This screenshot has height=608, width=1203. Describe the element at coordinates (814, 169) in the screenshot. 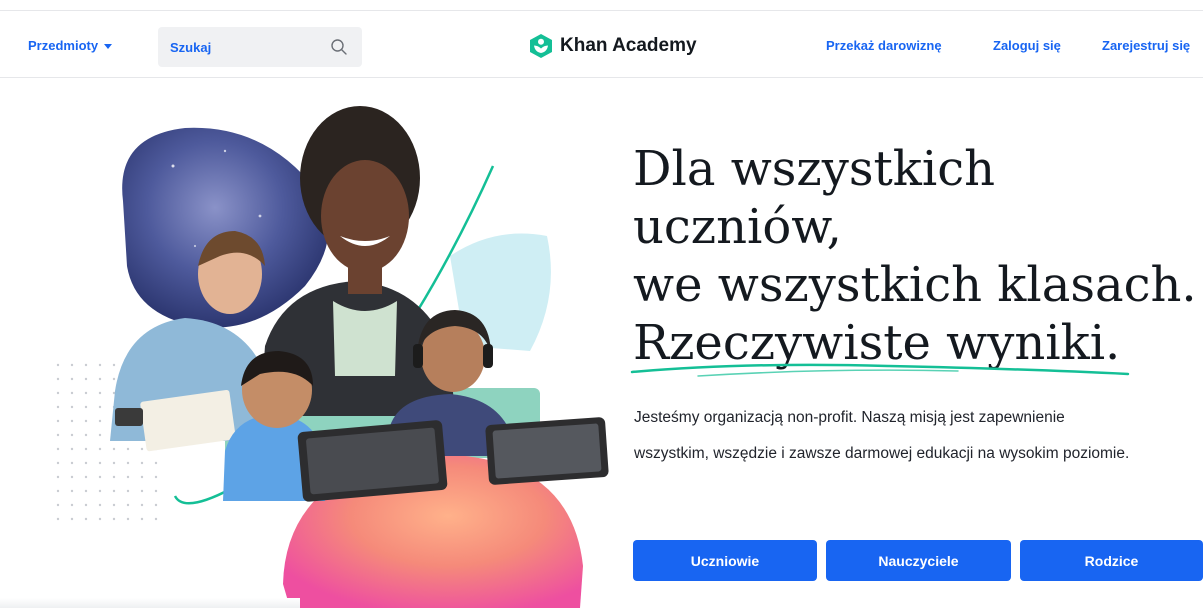

I see `headline-line-1: Dla wszystkich` at that location.